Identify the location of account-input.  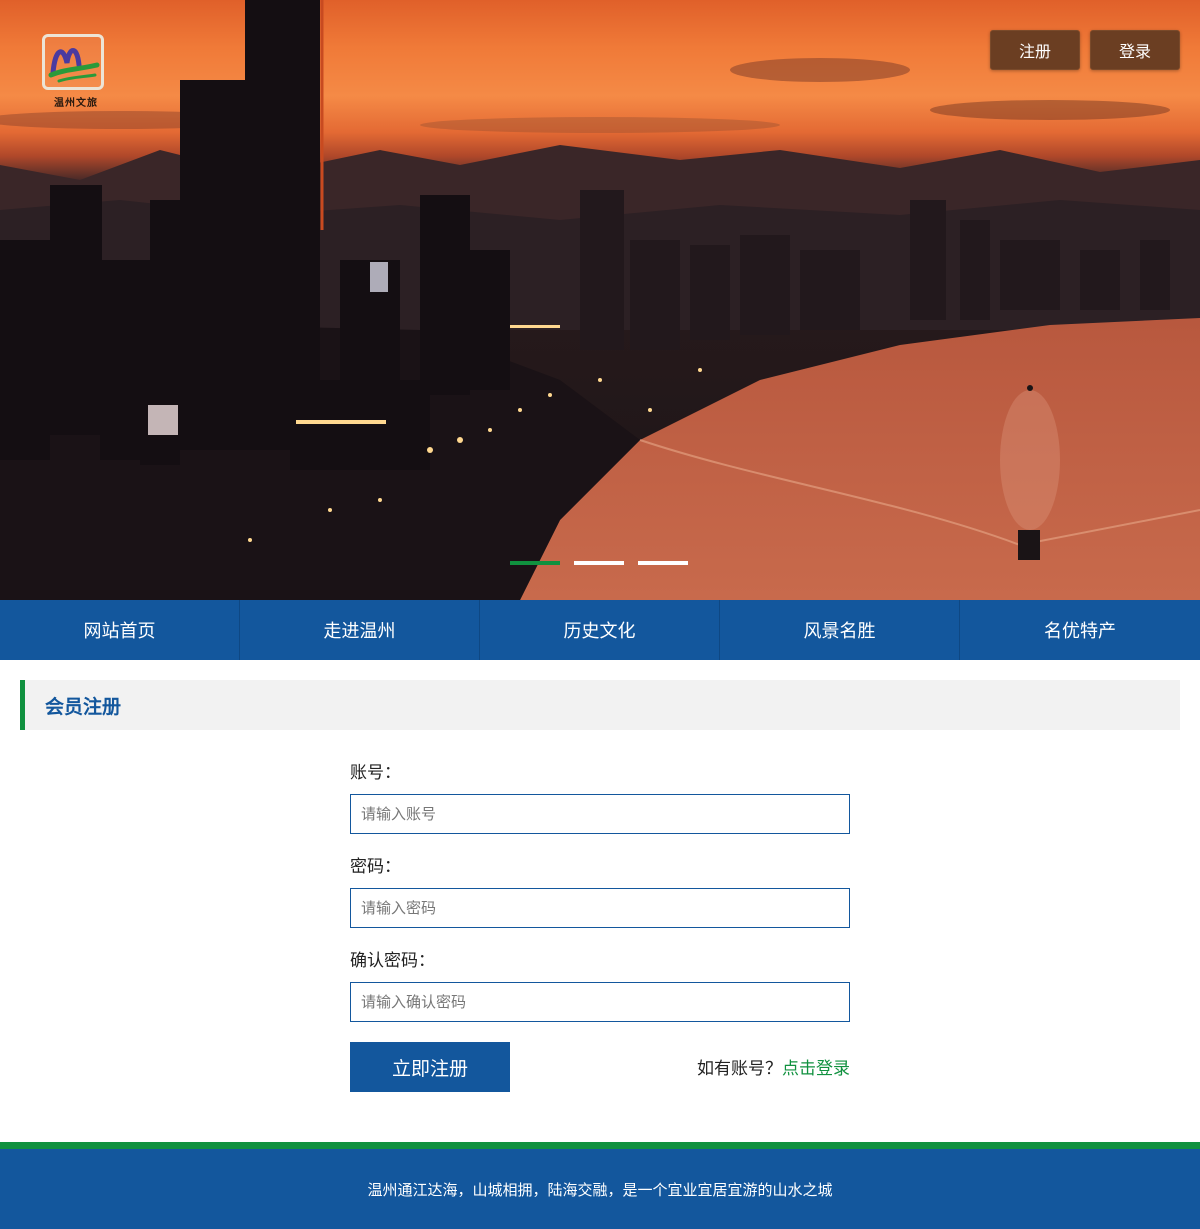
(600, 814).